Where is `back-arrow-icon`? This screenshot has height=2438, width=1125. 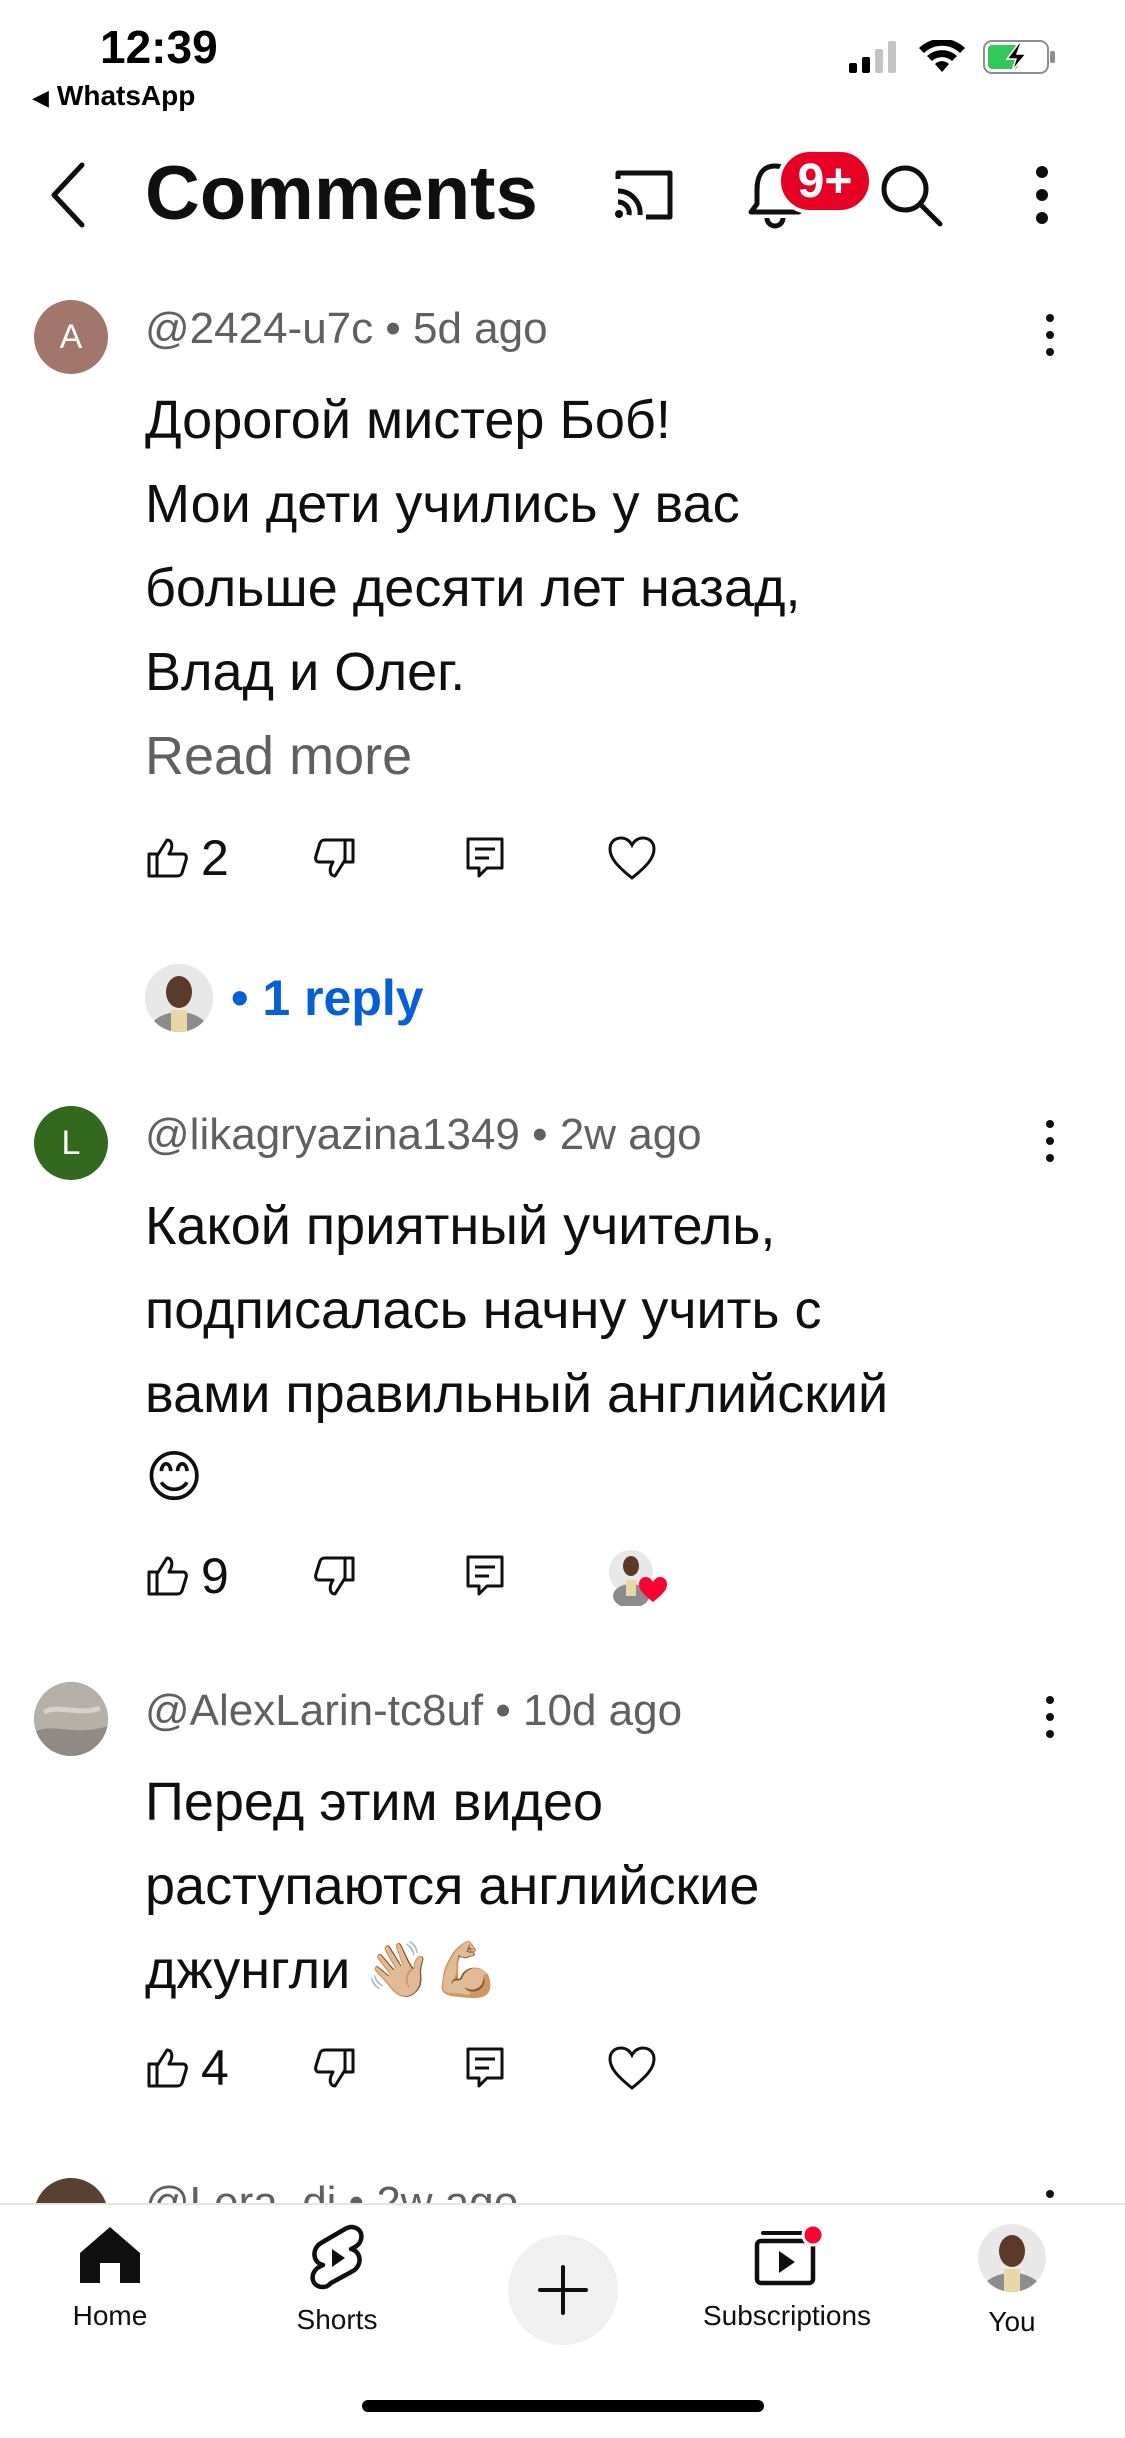 back-arrow-icon is located at coordinates (70, 195).